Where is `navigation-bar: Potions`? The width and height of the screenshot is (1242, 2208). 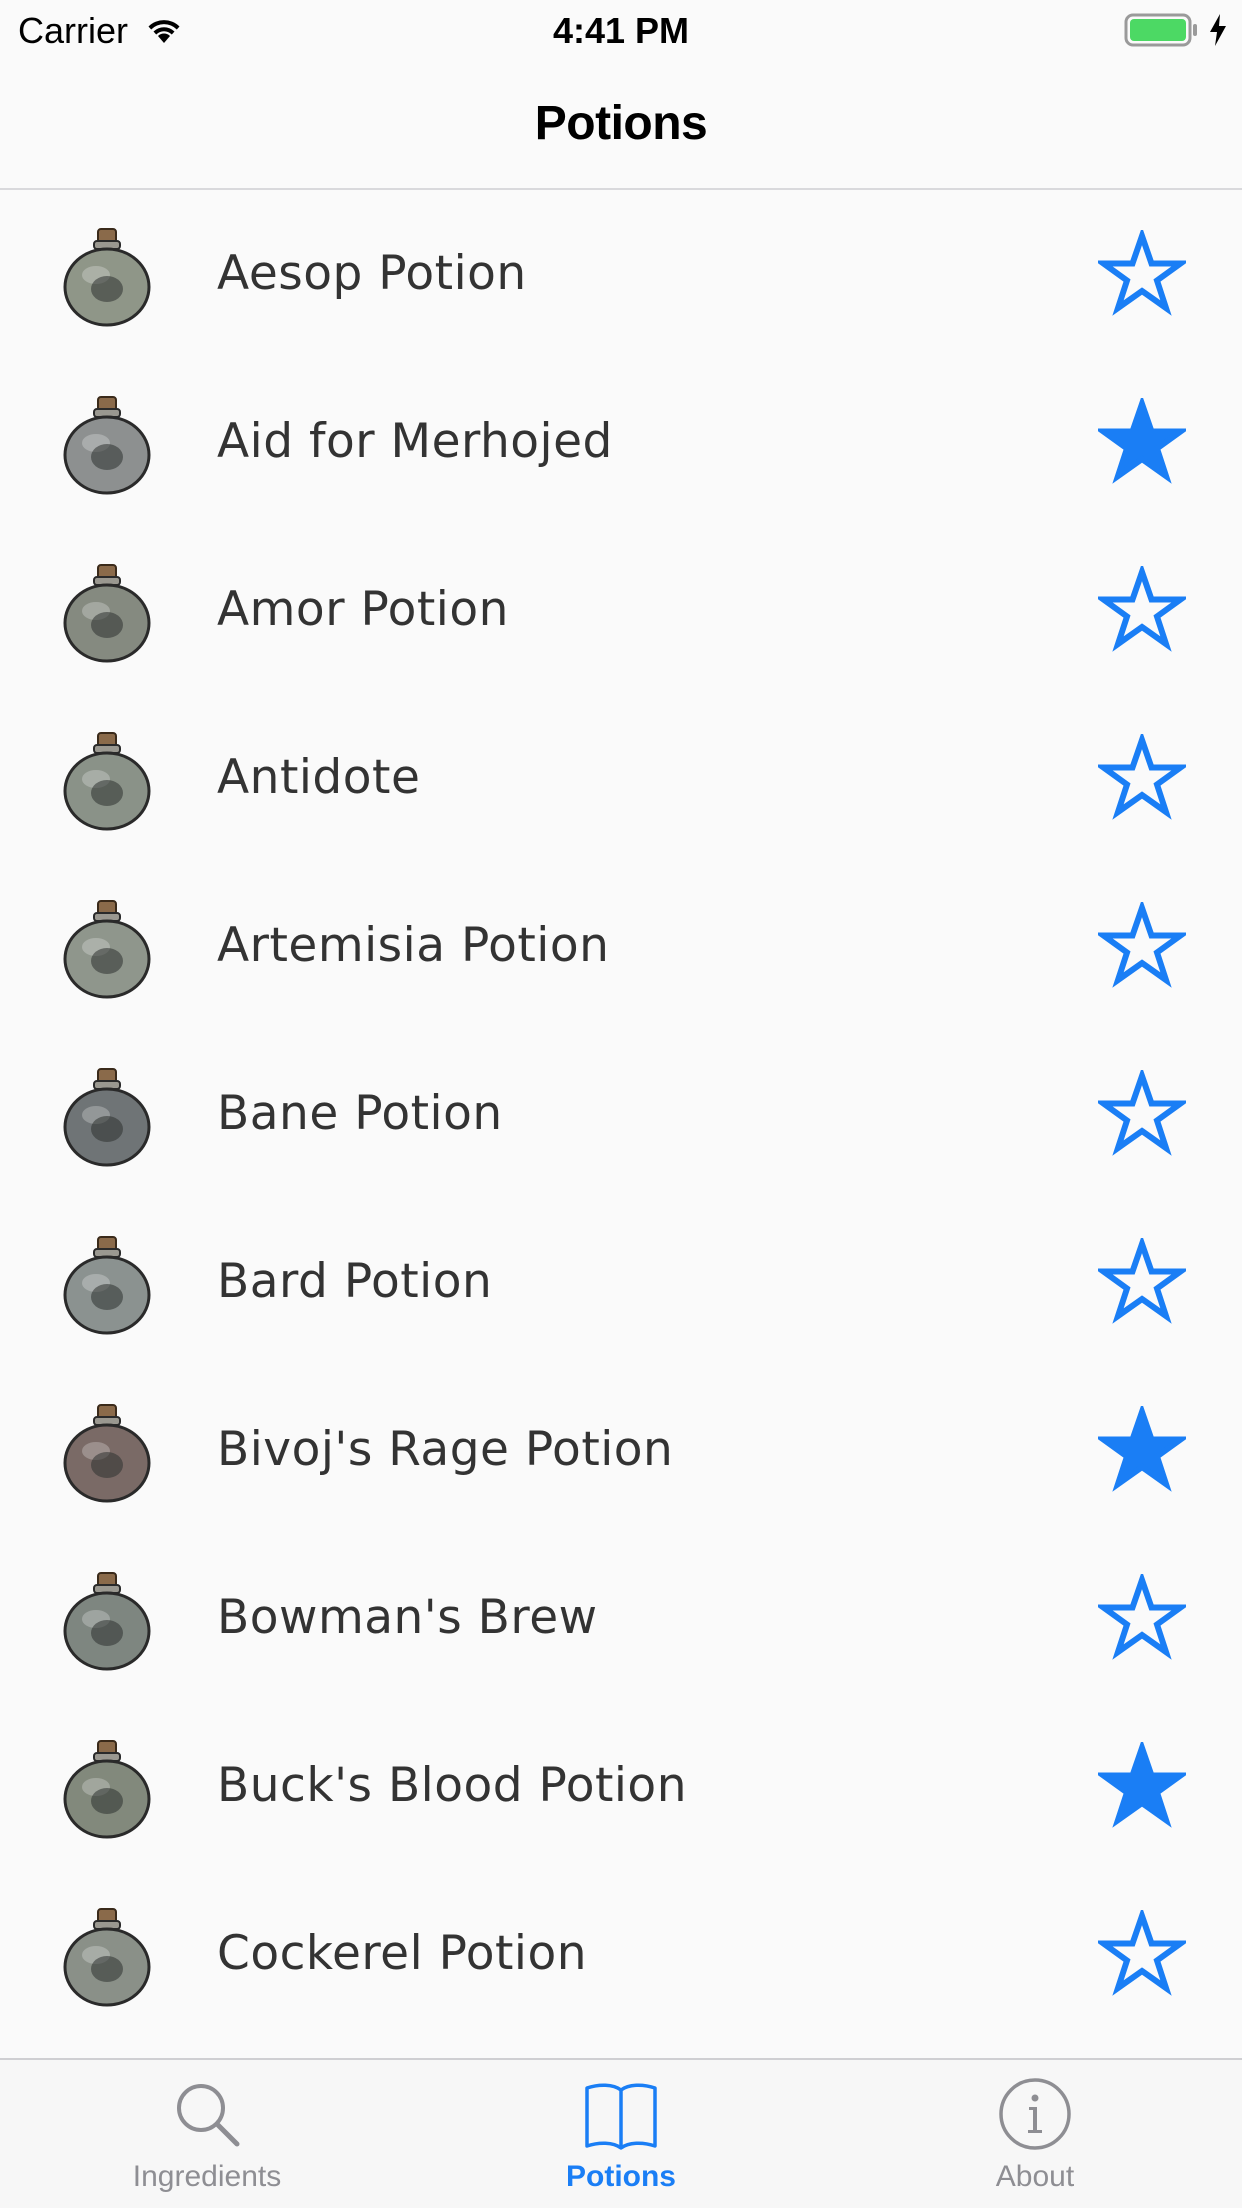
navigation-bar: Potions is located at coordinates (621, 126).